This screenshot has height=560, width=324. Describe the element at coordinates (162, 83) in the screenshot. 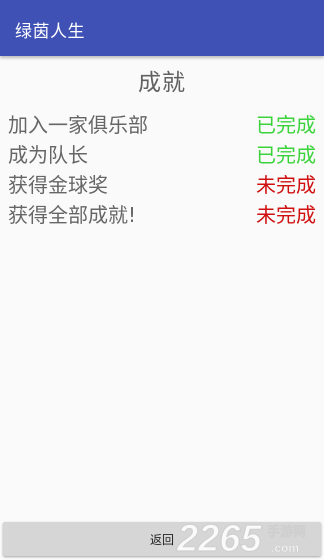

I see `page-title: 成就` at that location.